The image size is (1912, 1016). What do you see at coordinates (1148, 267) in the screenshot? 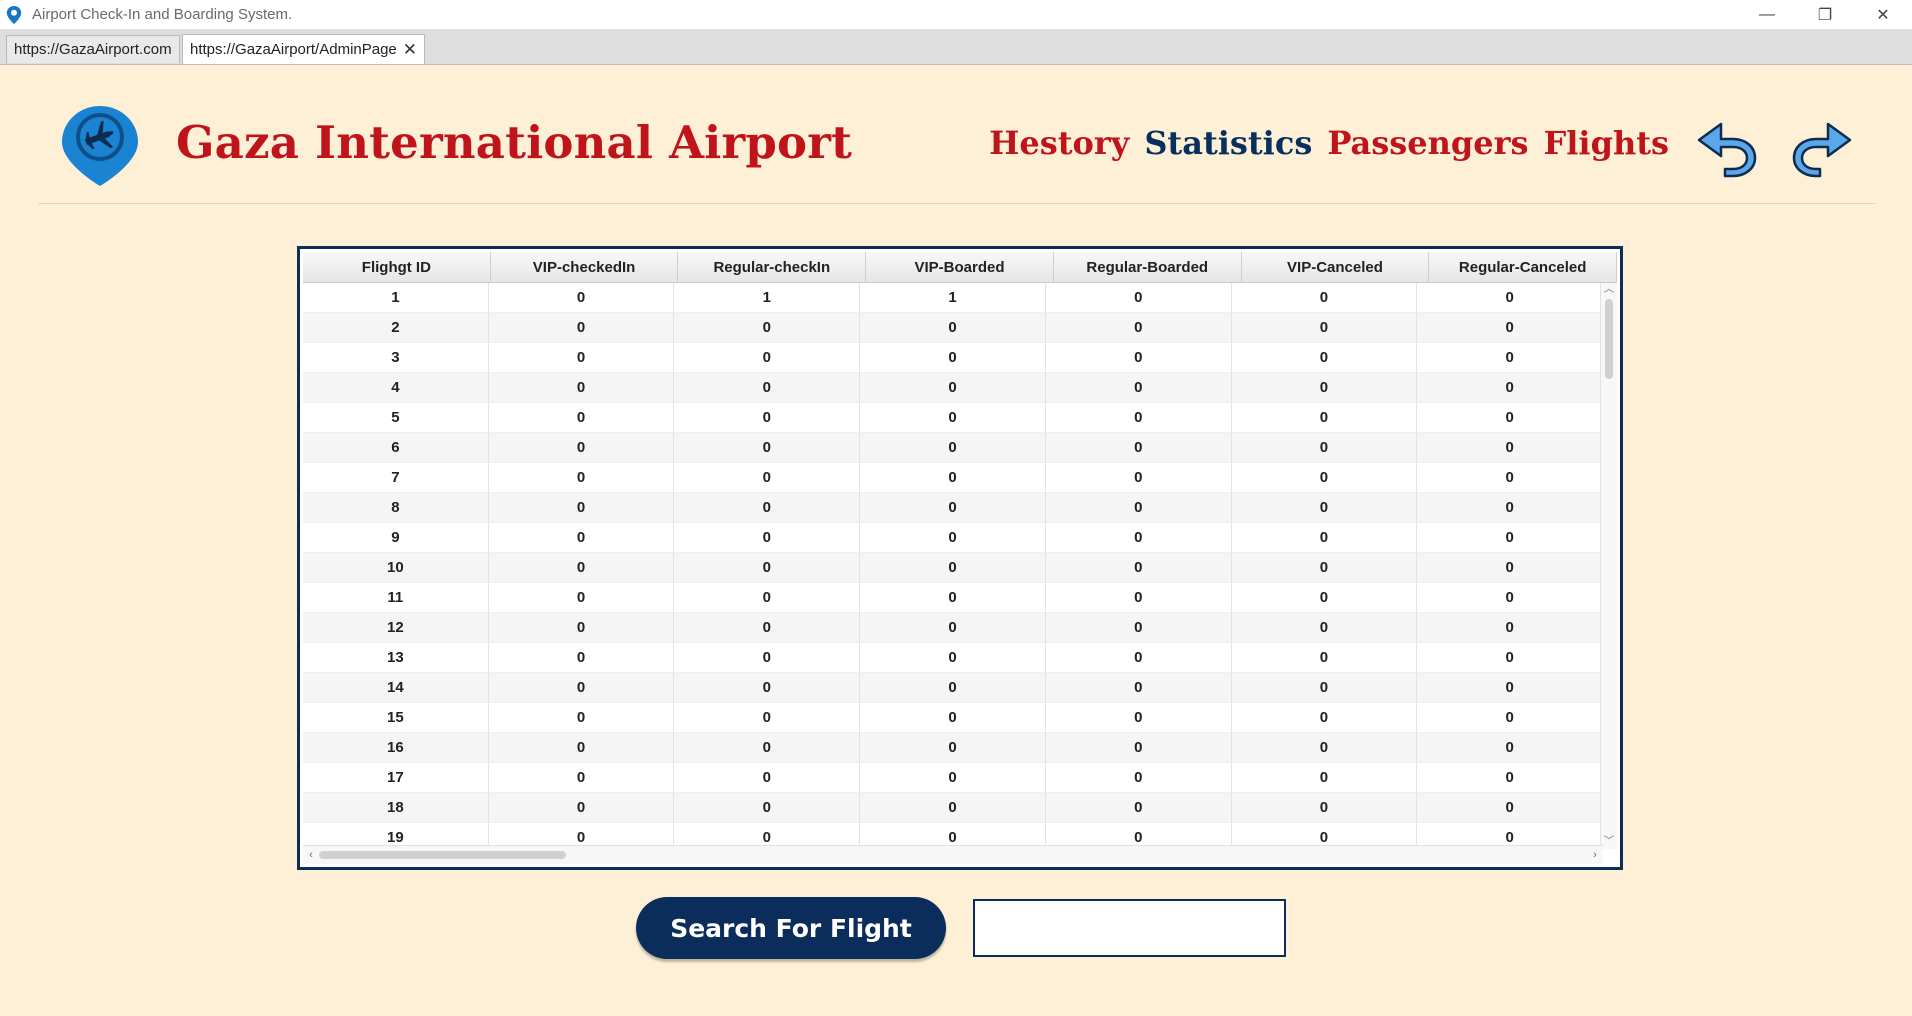
I see `column-header: Regular-Boarded` at bounding box center [1148, 267].